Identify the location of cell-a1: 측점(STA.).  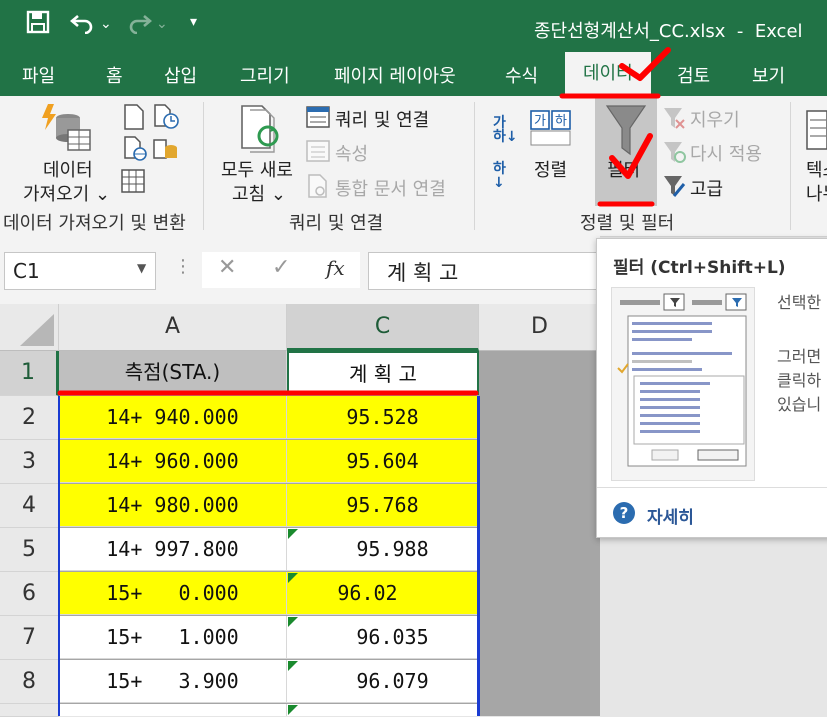
(173, 373).